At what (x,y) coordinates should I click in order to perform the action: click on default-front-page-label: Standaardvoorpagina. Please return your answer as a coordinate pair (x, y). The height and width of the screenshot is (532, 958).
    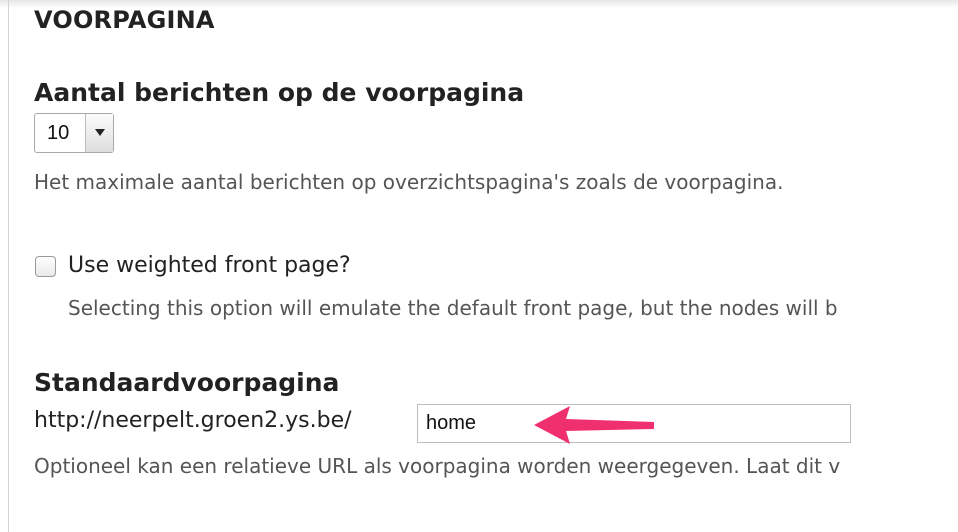
    Looking at the image, I should click on (187, 382).